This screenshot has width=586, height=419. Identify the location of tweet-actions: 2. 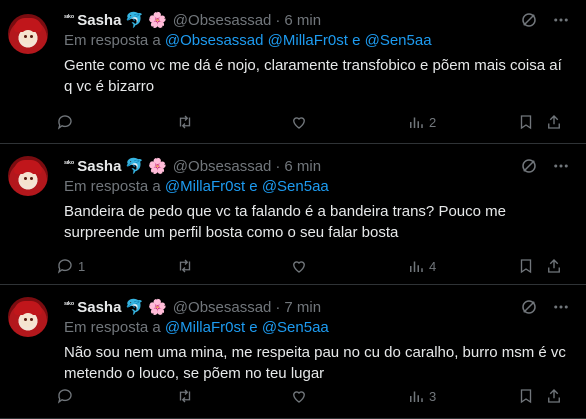
(317, 122).